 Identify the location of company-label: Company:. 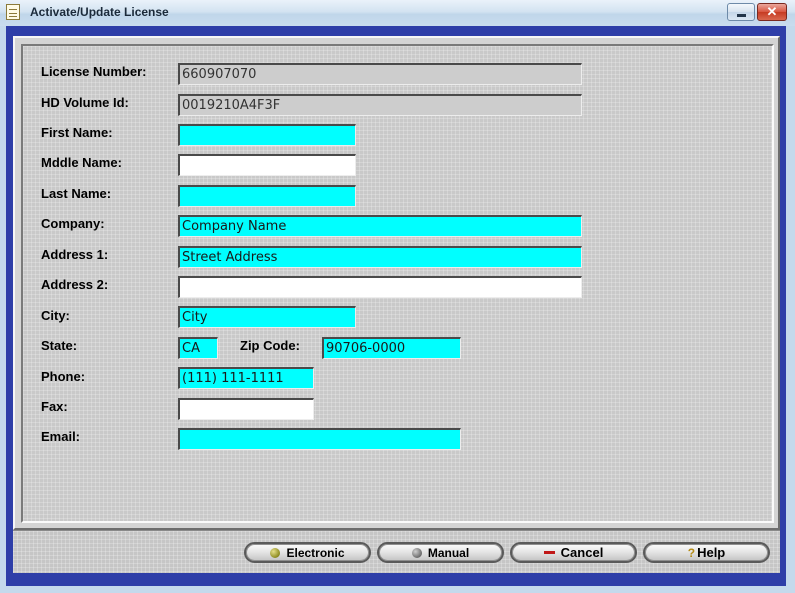
(73, 223).